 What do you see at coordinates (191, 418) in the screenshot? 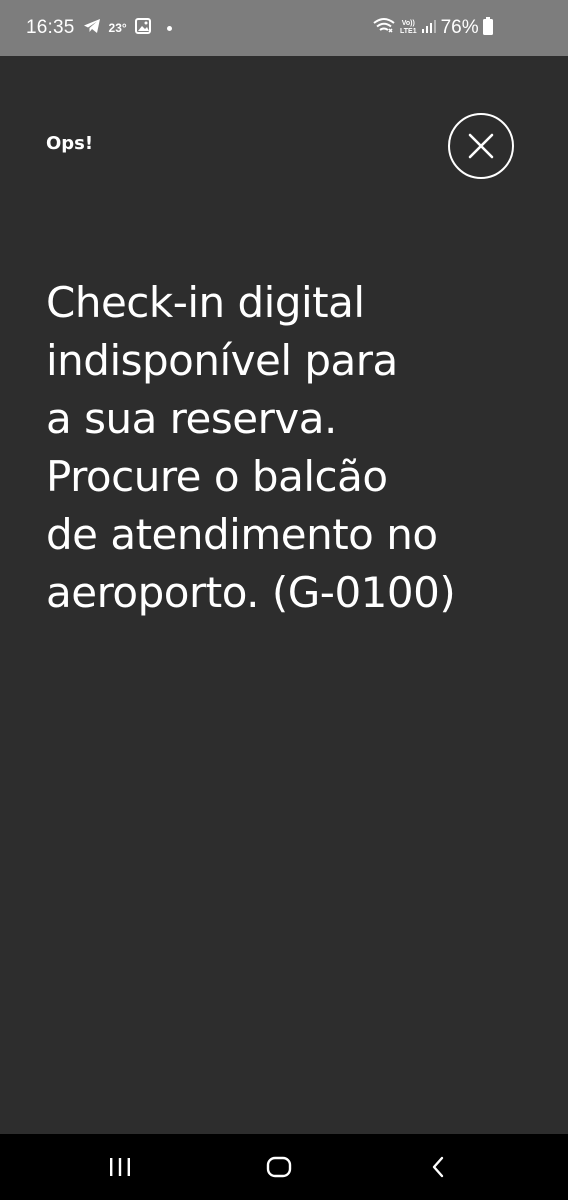
I see `message-line: a sua reserva.` at bounding box center [191, 418].